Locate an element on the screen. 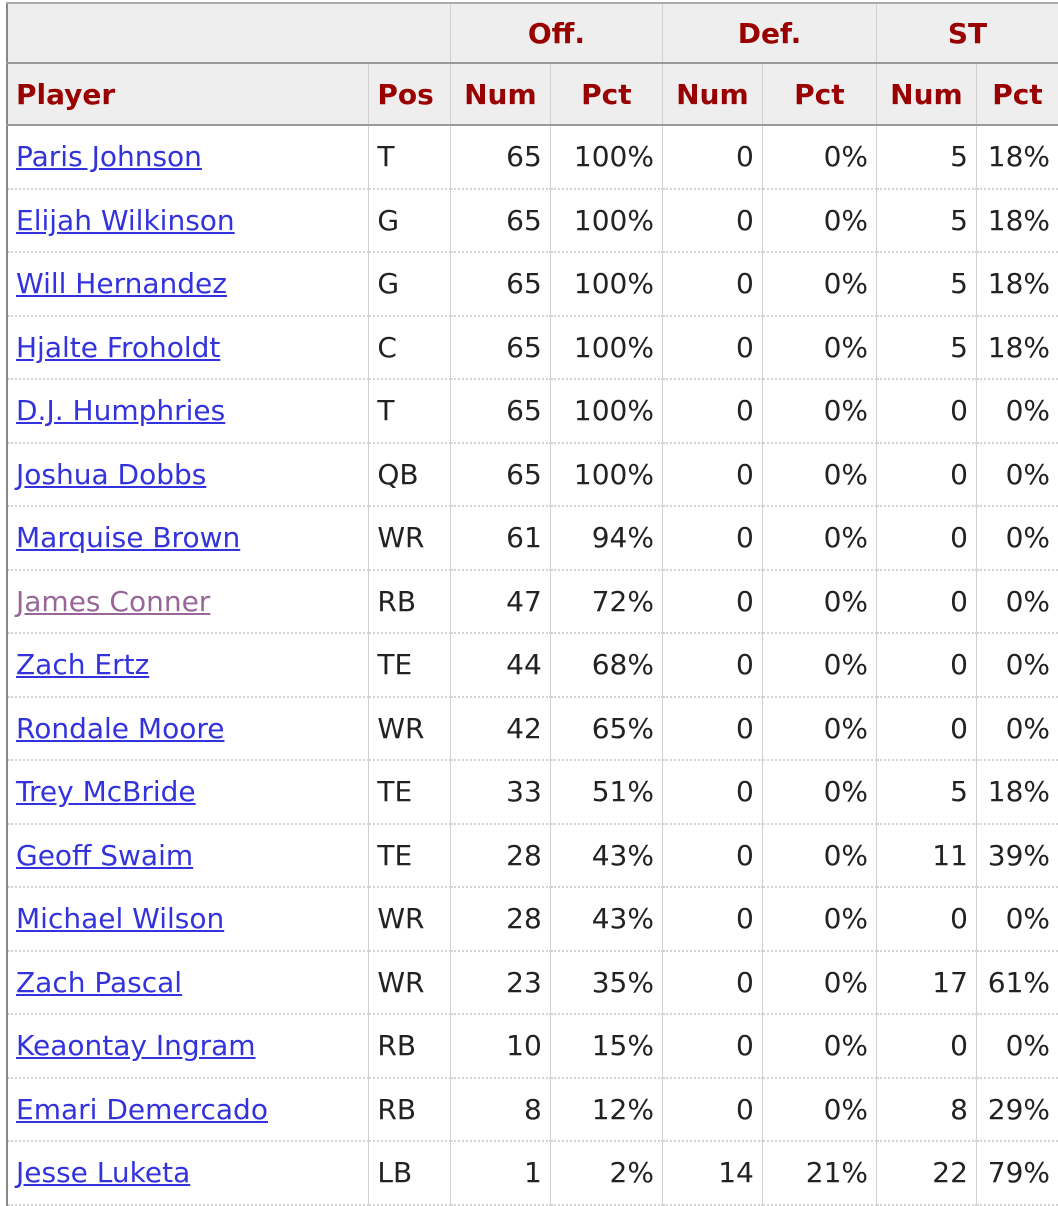 This screenshot has width=1058, height=1206. col-header-off-pct: Pct is located at coordinates (606, 94).